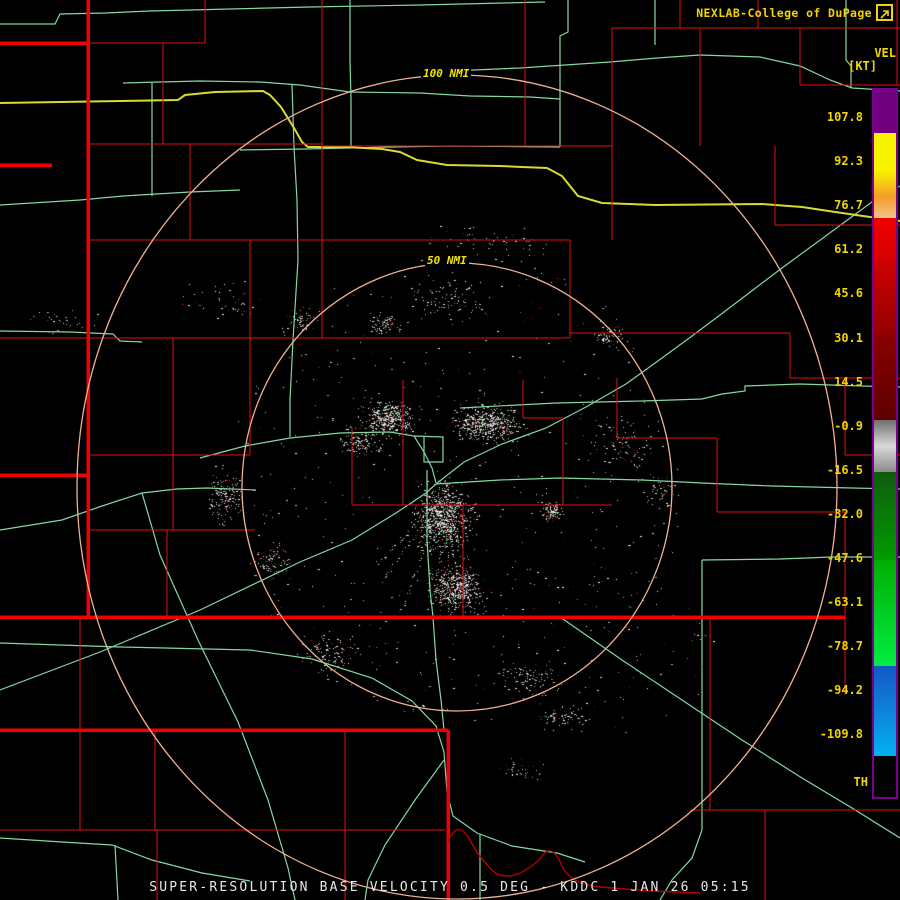  Describe the element at coordinates (860, 782) in the screenshot. I see `colorbar-threshold-label: TH` at that location.